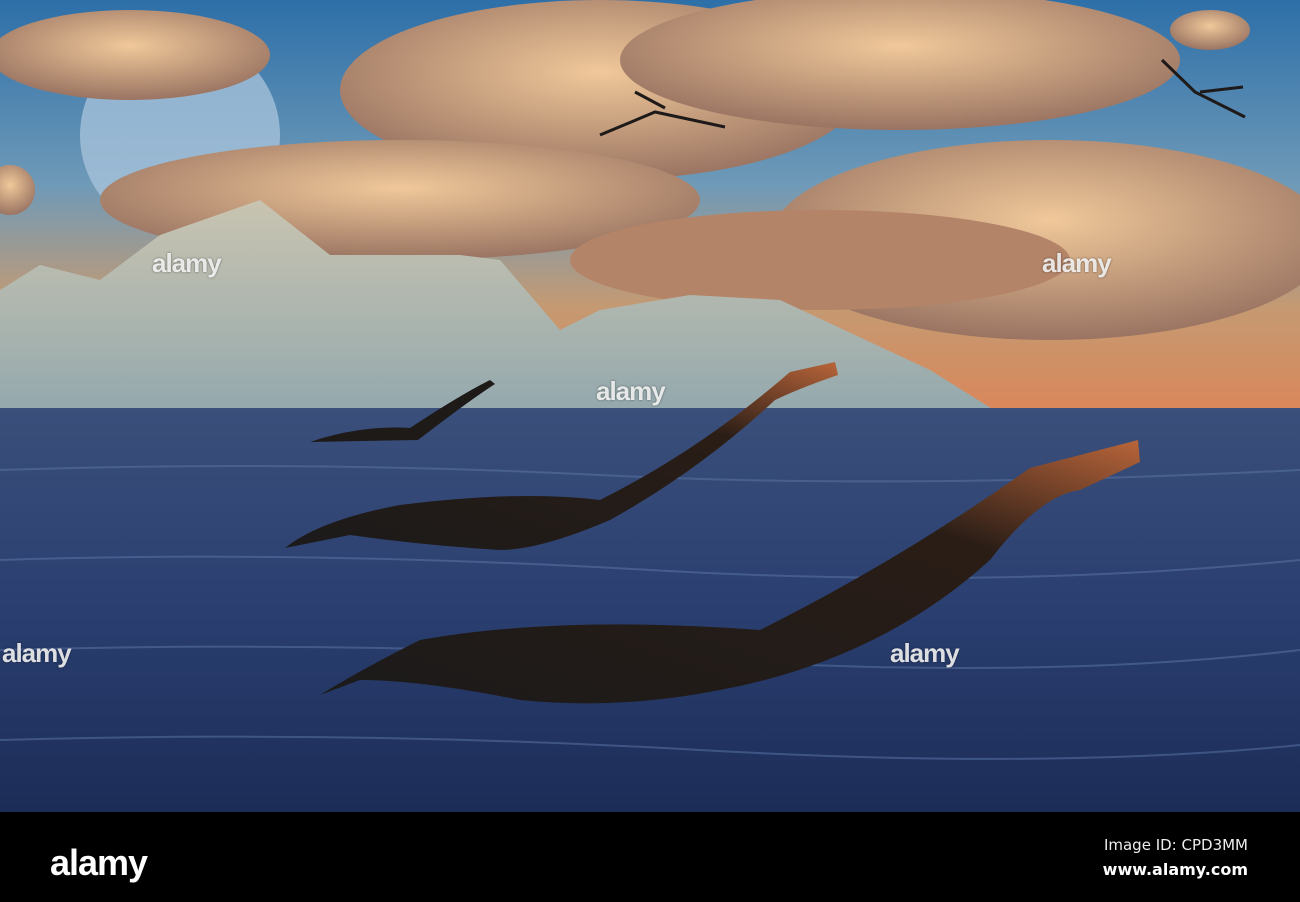 The height and width of the screenshot is (902, 1300). Describe the element at coordinates (650, 857) in the screenshot. I see `footer-bar: alamy Image ID: CPD3MM www.alamy.com` at that location.